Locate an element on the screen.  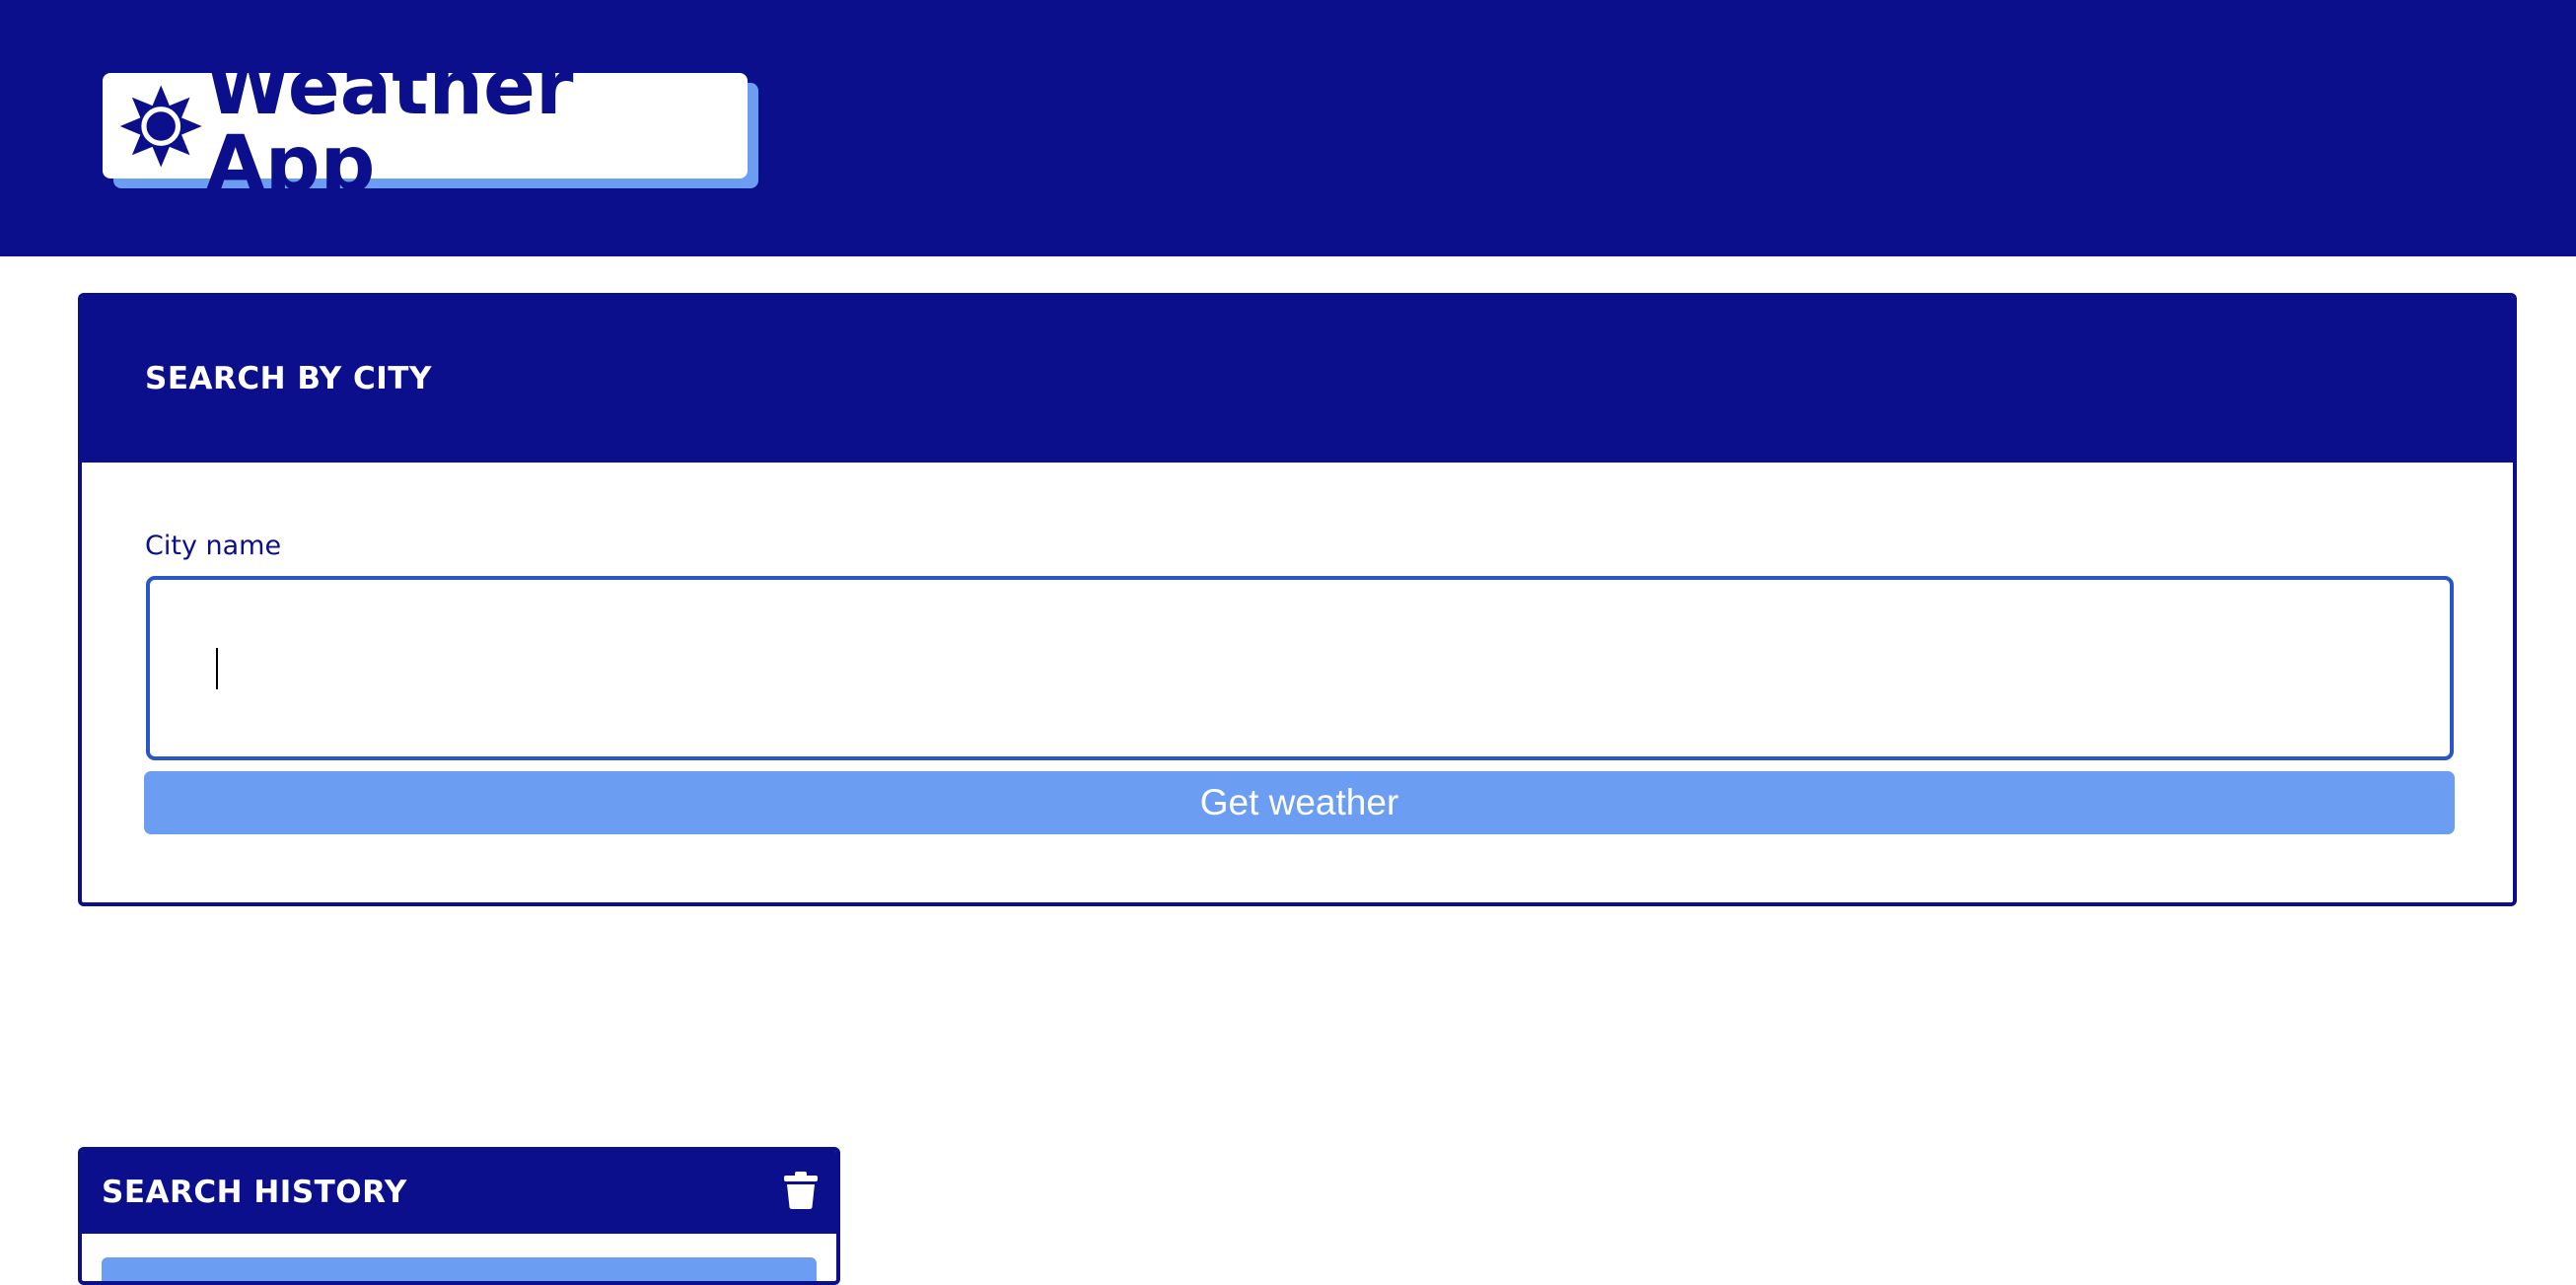
search-history-header: SEARCH HISTORY is located at coordinates (459, 1192).